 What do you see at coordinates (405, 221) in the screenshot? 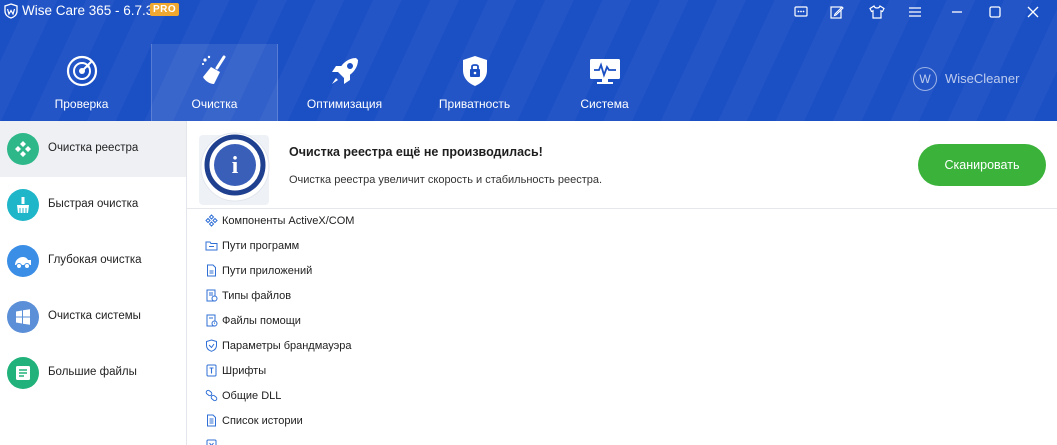
I see `list-item: Компоненты ActiveX/COM` at bounding box center [405, 221].